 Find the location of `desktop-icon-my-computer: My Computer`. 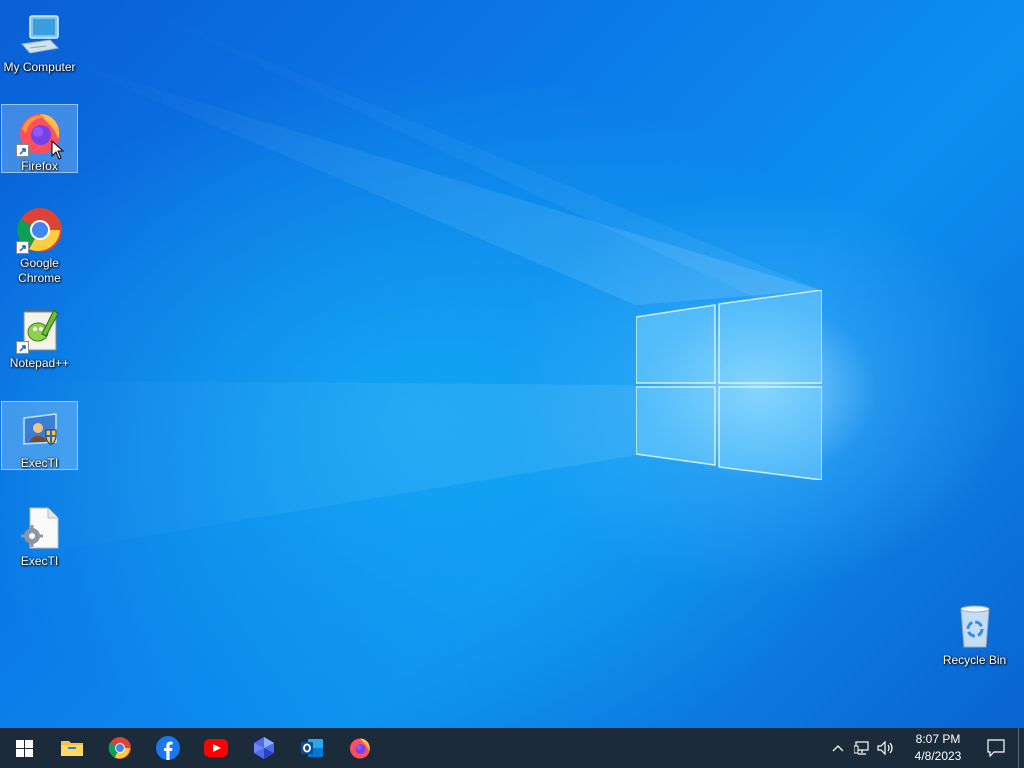

desktop-icon-my-computer: My Computer is located at coordinates (39, 40).